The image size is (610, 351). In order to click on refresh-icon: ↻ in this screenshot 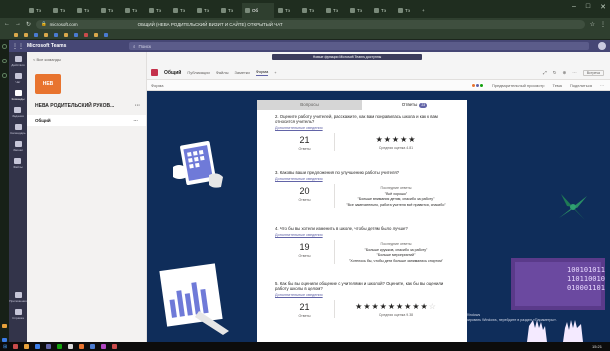, I will do `click(555, 73)`.